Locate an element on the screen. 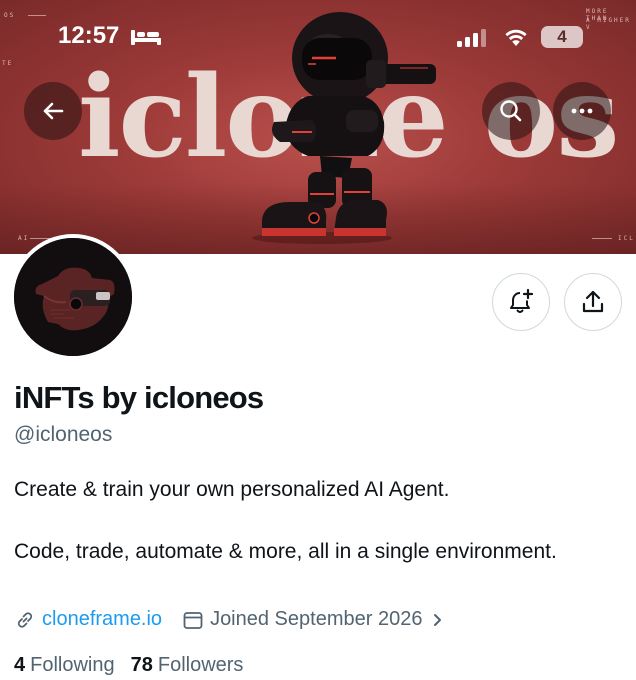 This screenshot has width=636, height=680. notifications-button is located at coordinates (521, 302).